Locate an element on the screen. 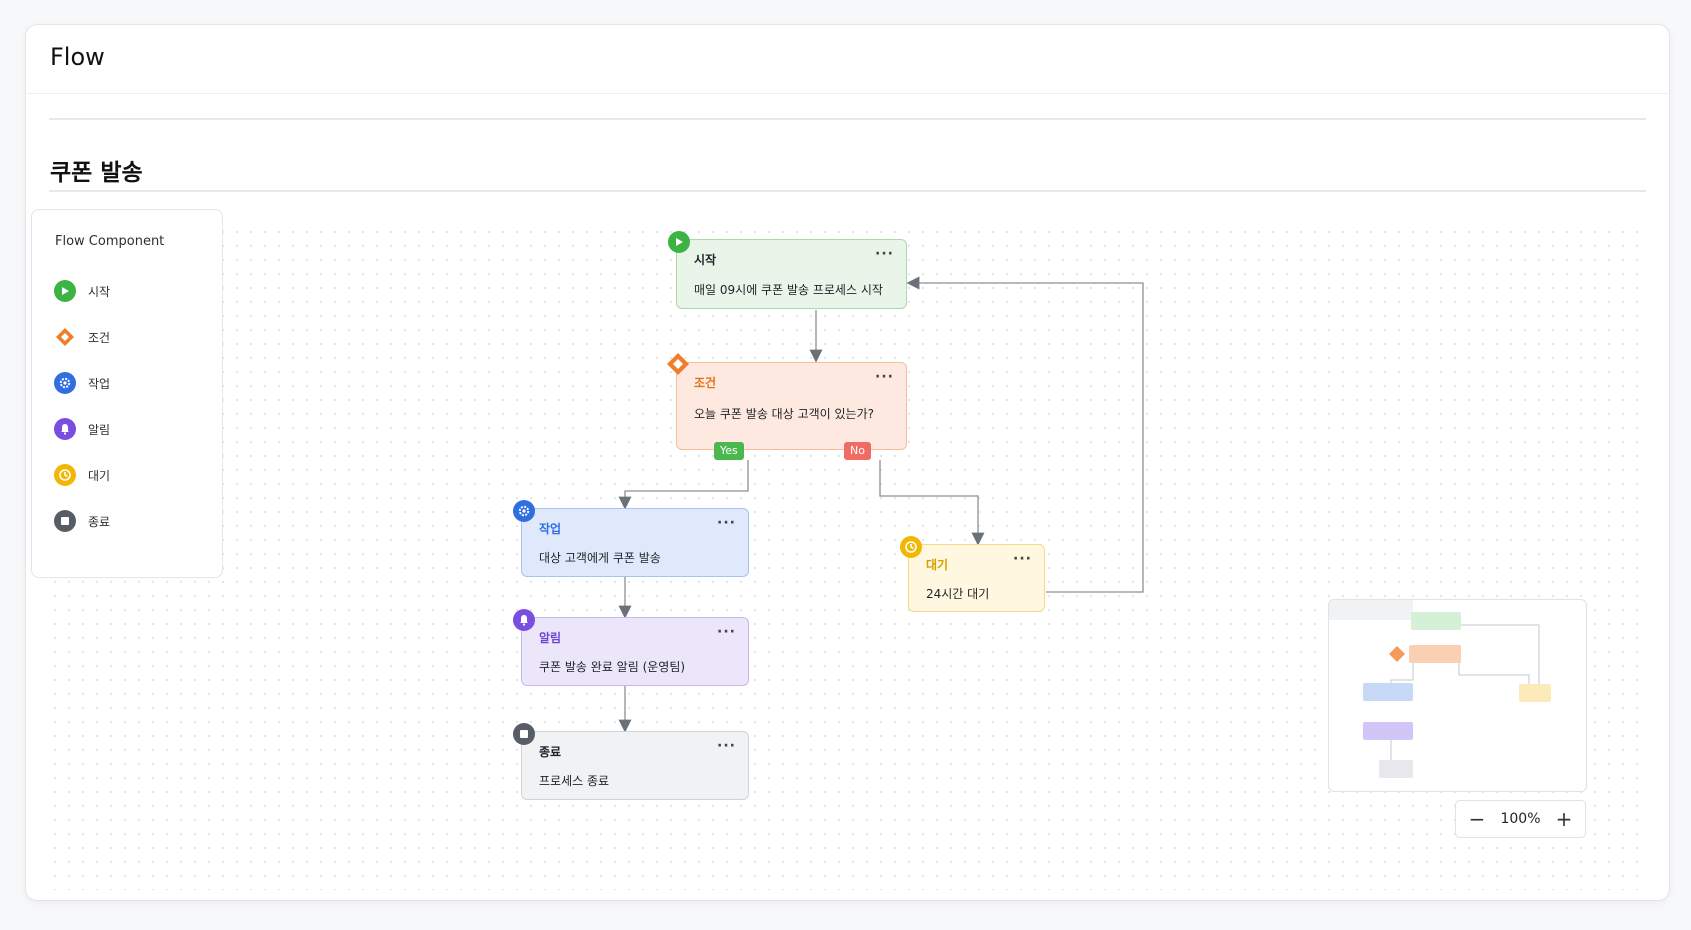 The image size is (1691, 930). node-condition: 조건 ··· 오늘 쿠폰 발송 대상 고객이 있는가? is located at coordinates (787, 401).